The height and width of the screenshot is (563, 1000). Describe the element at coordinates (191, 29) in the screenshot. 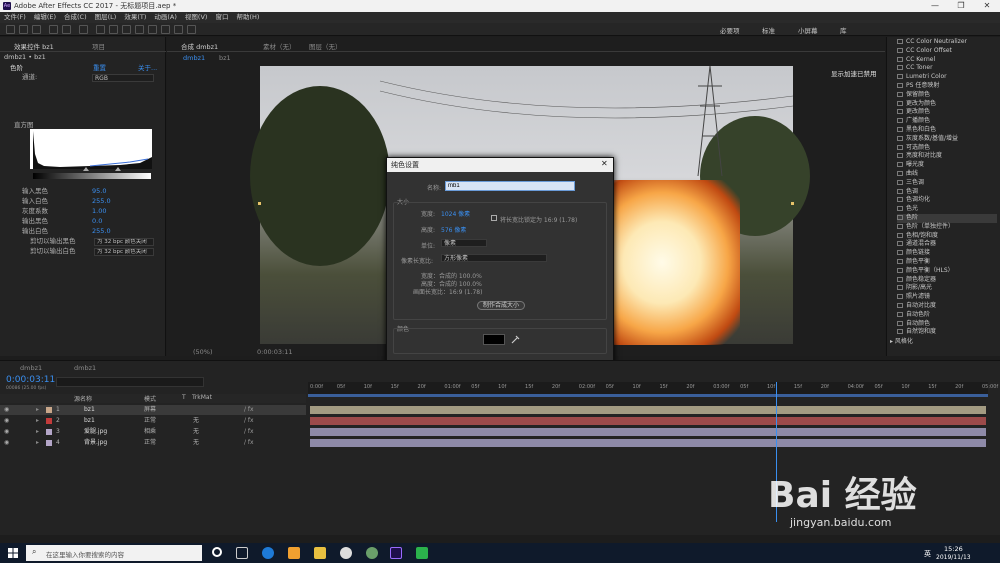

I see `puppet-tool-icon` at that location.